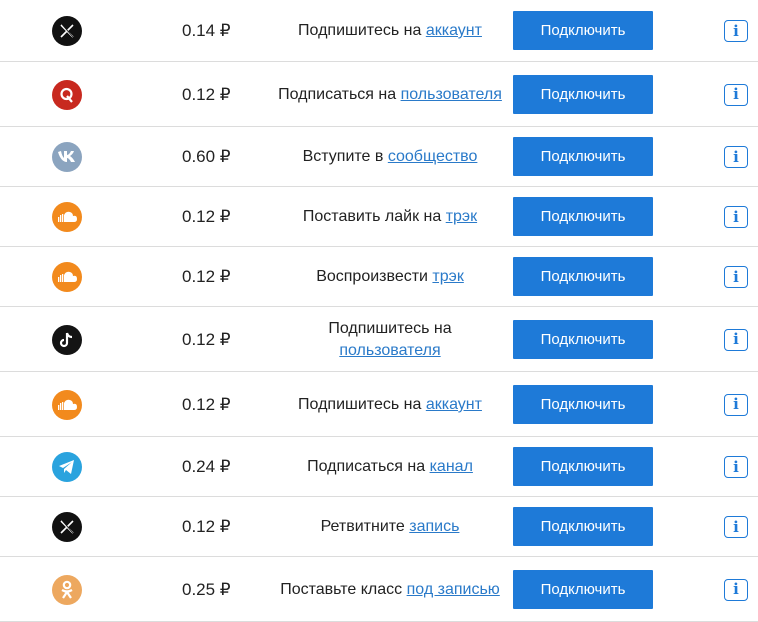  What do you see at coordinates (453, 589) in the screenshot?
I see `task-link: под записью` at bounding box center [453, 589].